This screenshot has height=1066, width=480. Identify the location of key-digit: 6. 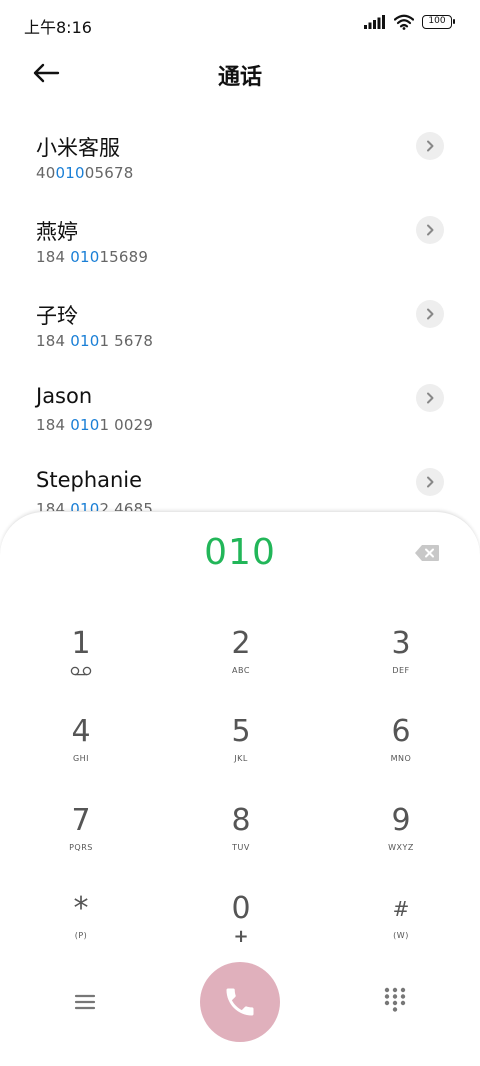
(401, 731).